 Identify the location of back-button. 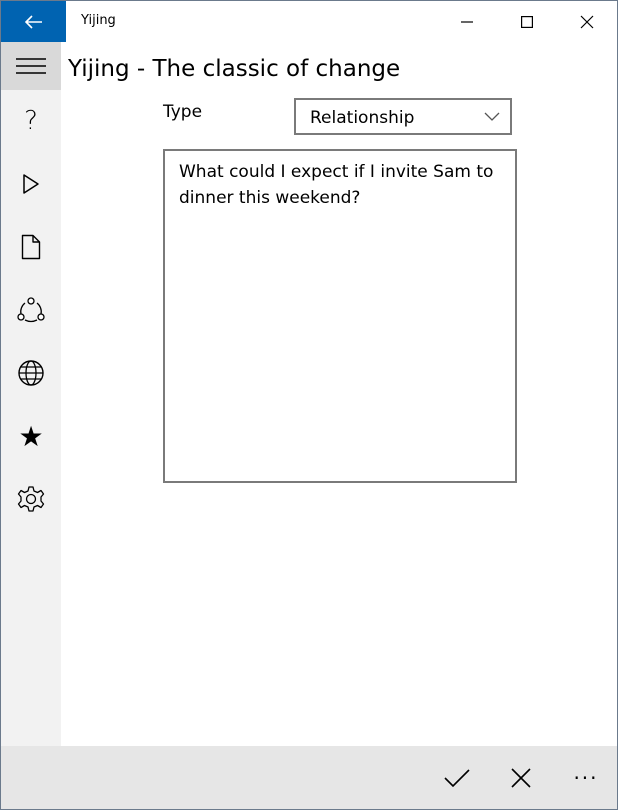
(33, 21).